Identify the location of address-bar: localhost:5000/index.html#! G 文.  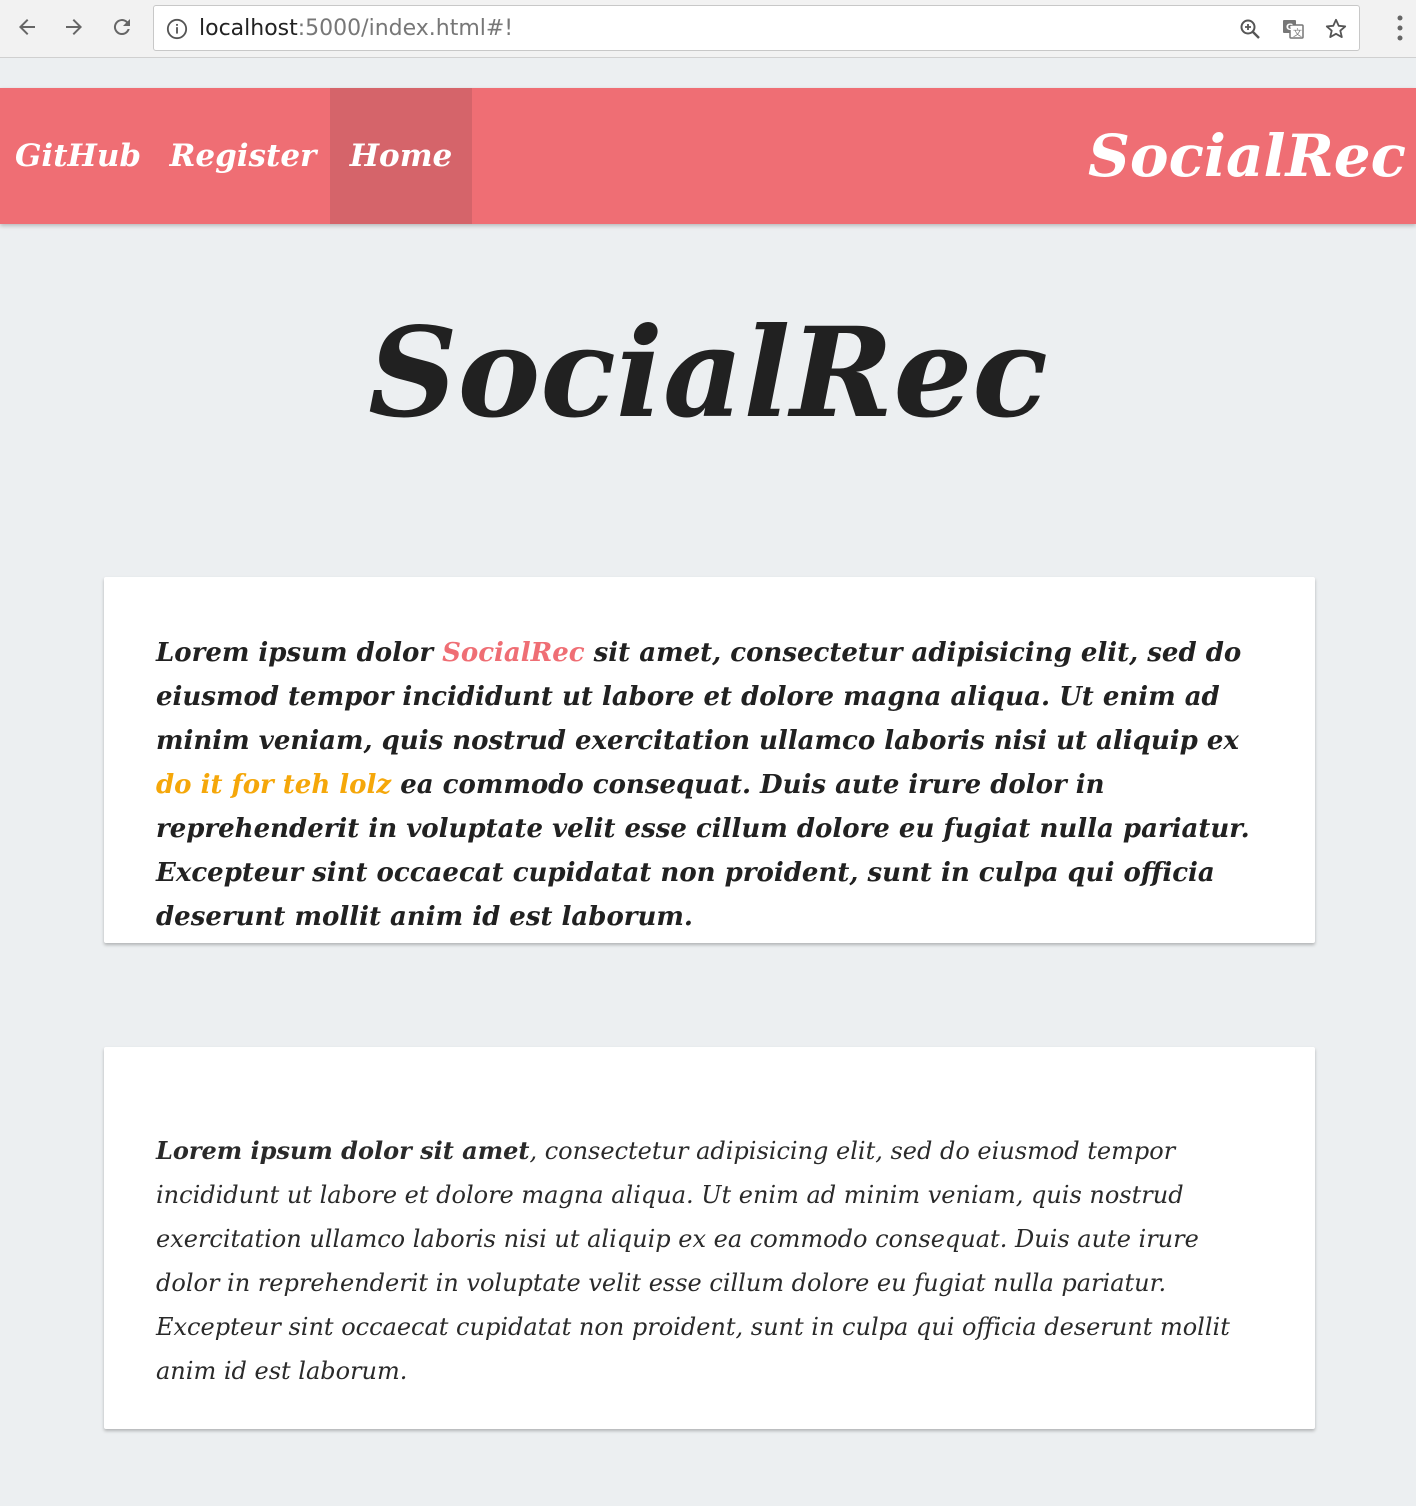
(756, 28).